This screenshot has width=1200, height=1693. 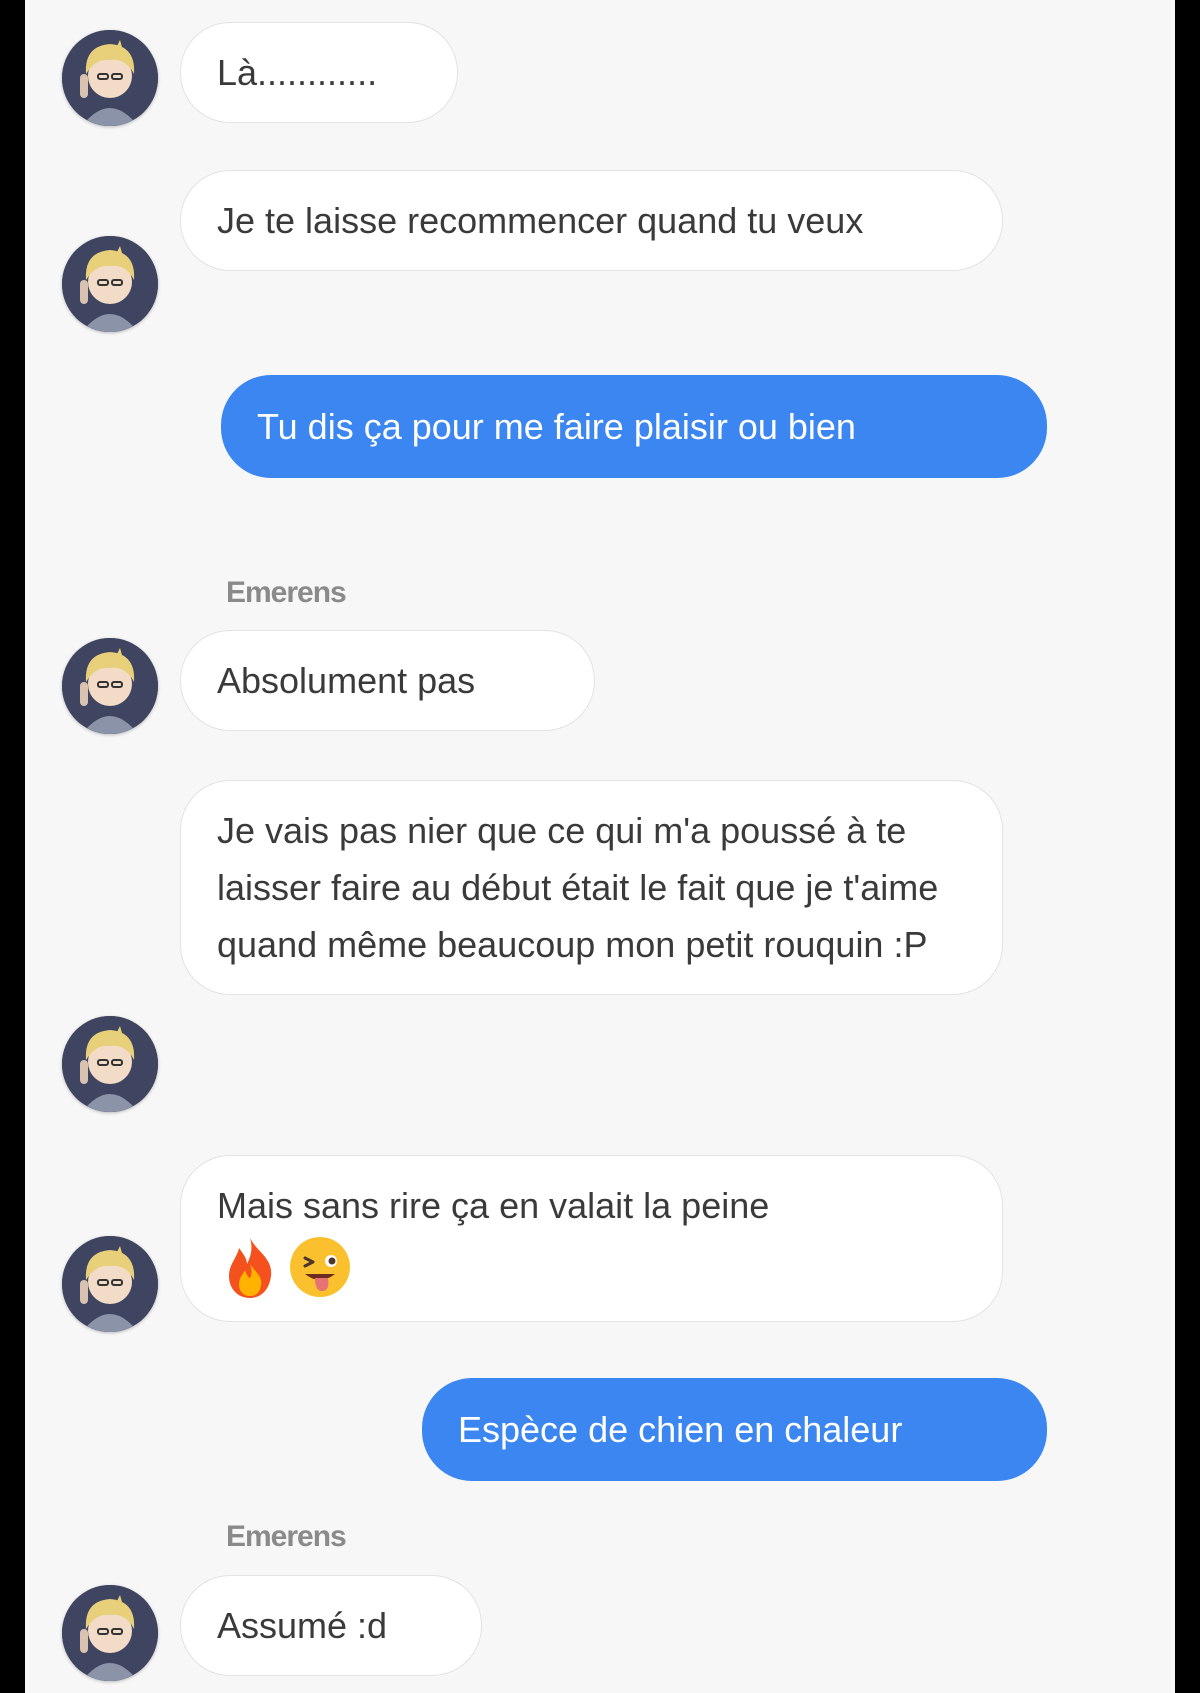 I want to click on message-bubble-outgoing: Tu dis ça pour me faire plaisir ou bien, so click(x=634, y=426).